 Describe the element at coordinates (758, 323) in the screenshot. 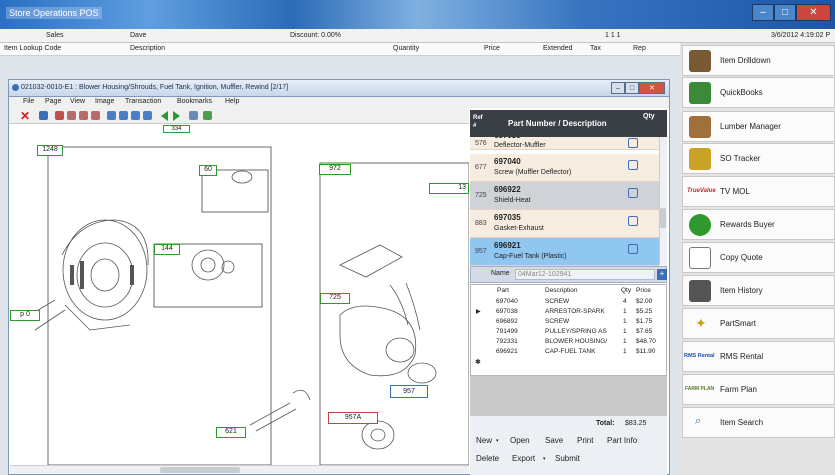

I see `sidebar-item-partsmart: ✦ PartSmart` at that location.